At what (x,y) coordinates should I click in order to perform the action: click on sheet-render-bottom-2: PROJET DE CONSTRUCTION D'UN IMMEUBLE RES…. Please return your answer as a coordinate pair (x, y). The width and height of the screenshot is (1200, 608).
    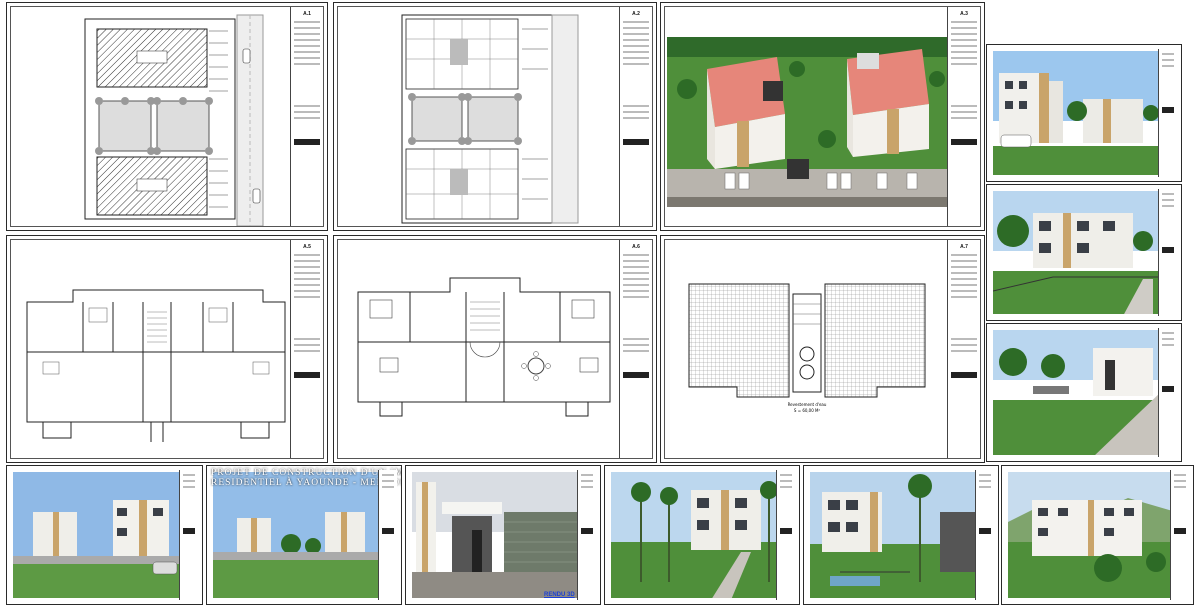
    Looking at the image, I should click on (304, 535).